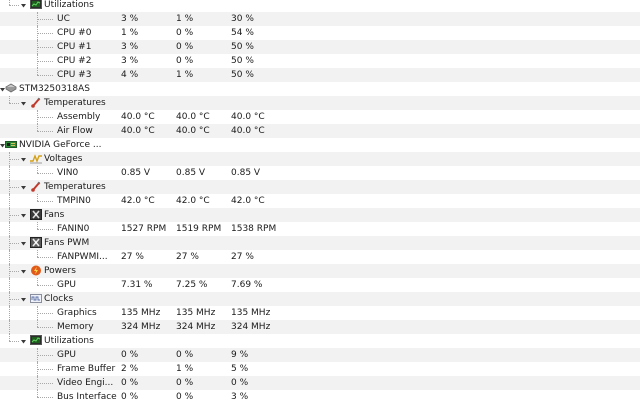  Describe the element at coordinates (320, 299) in the screenshot. I see `sensor-group-node: Clocks` at that location.